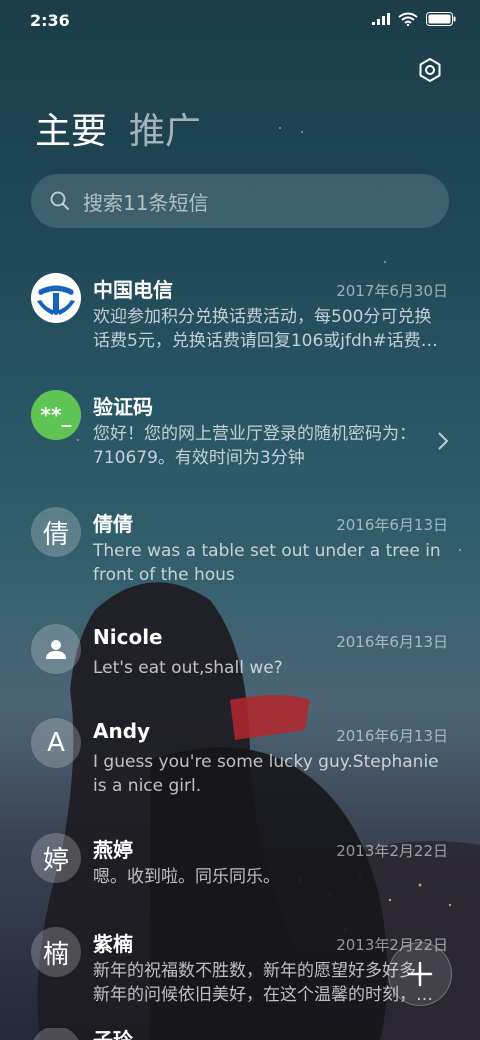 Image resolution: width=480 pixels, height=1040 pixels. I want to click on avatar-text: 倩, so click(55, 534).